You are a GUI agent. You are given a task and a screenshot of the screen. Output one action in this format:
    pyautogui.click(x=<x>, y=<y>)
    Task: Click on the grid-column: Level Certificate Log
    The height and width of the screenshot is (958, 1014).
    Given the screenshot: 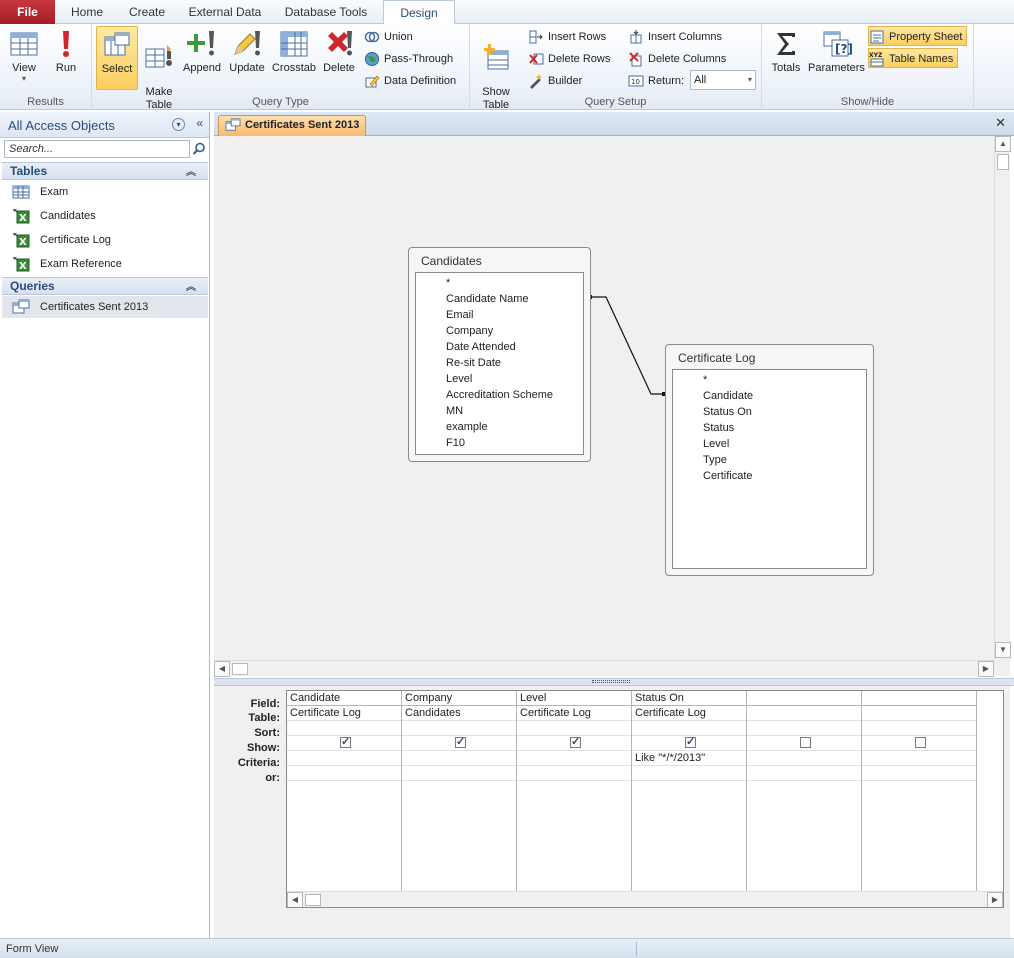 What is the action you would take?
    pyautogui.click(x=574, y=791)
    